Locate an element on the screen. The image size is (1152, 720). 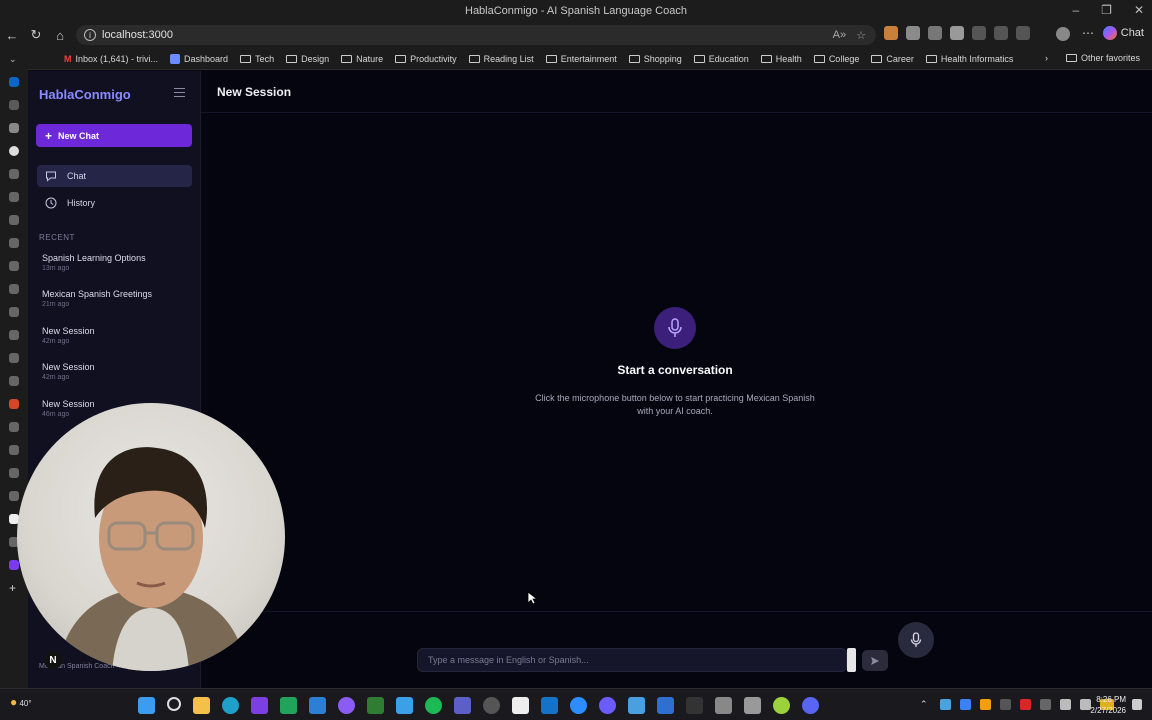
recent-session-item: Mexican Spanish Greetings 21m ago is located at coordinates (117, 298).